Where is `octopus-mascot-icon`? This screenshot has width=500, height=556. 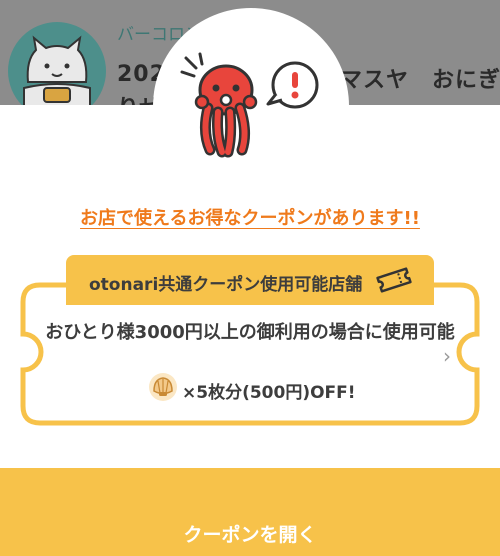 octopus-mascot-icon is located at coordinates (249, 105).